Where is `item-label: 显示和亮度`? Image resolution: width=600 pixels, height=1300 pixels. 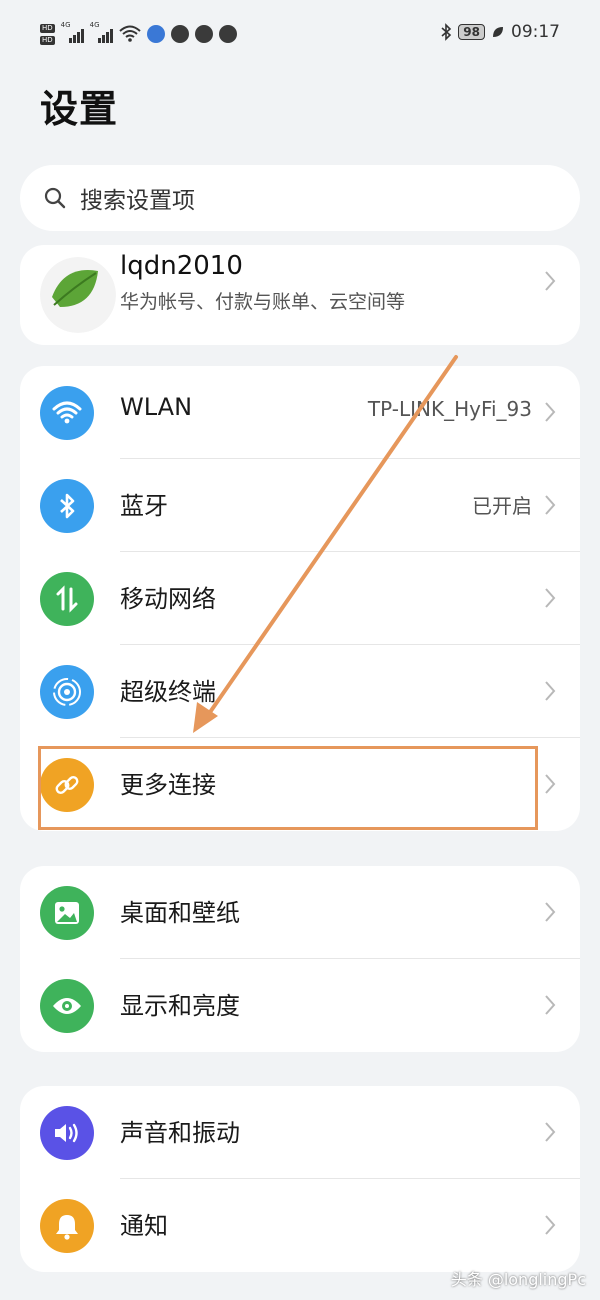
item-label: 显示和亮度 is located at coordinates (180, 1006).